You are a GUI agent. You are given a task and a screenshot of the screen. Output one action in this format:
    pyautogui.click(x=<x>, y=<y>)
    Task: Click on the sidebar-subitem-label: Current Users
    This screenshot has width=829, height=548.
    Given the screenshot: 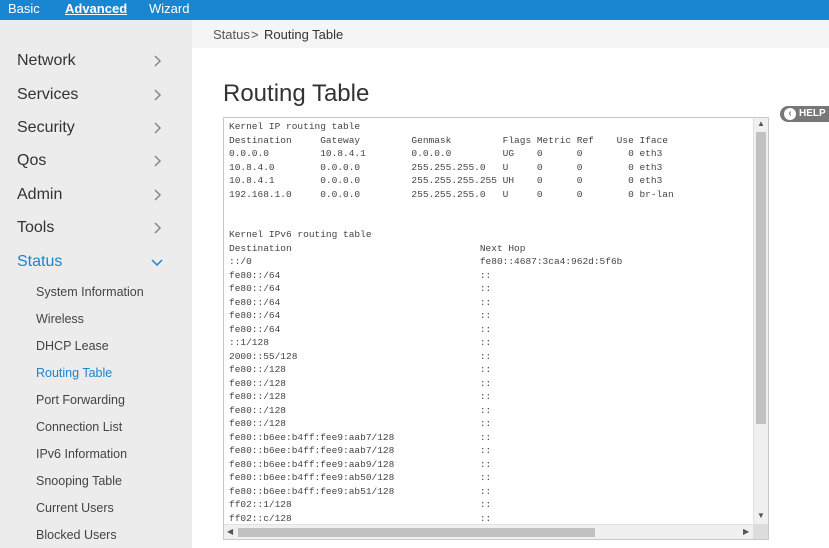 What is the action you would take?
    pyautogui.click(x=75, y=508)
    